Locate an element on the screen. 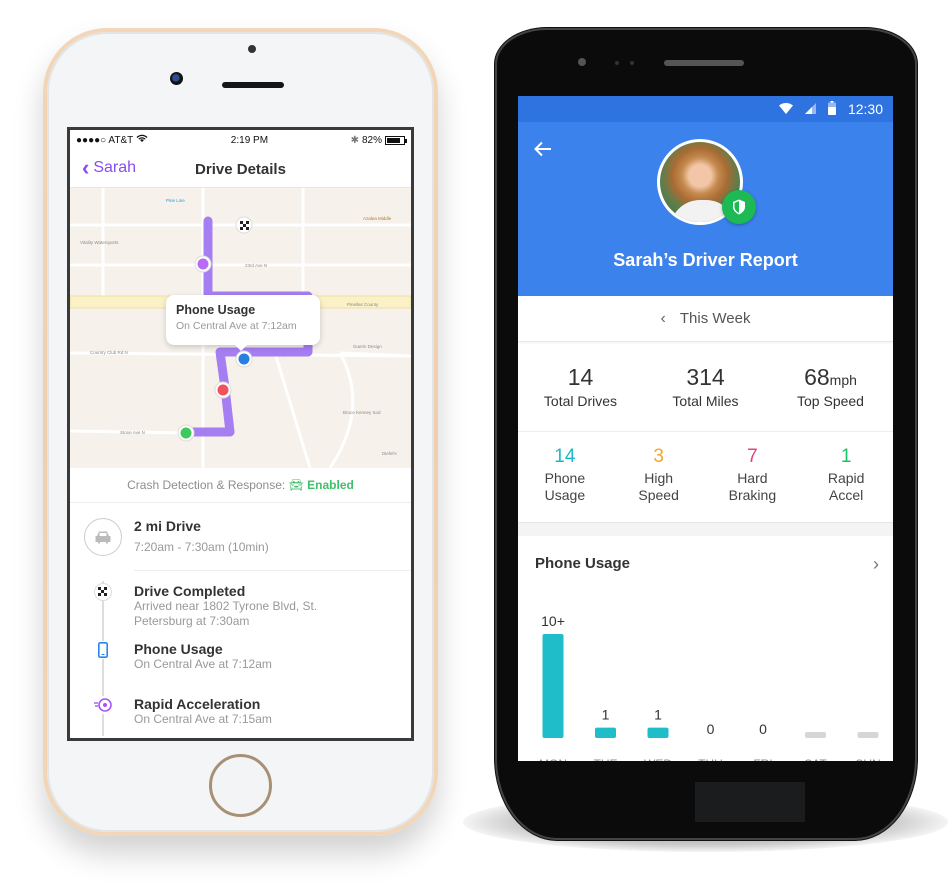  stat-total-drives: 14 Total Drives is located at coordinates (581, 386).